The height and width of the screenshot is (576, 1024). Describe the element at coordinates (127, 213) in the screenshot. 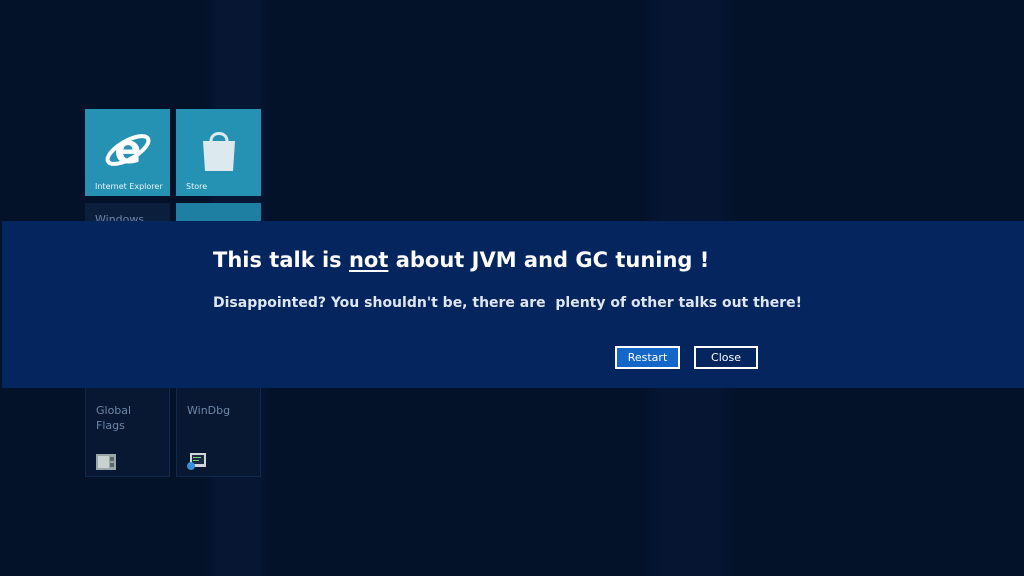

I see `tile-windows: Windows` at that location.